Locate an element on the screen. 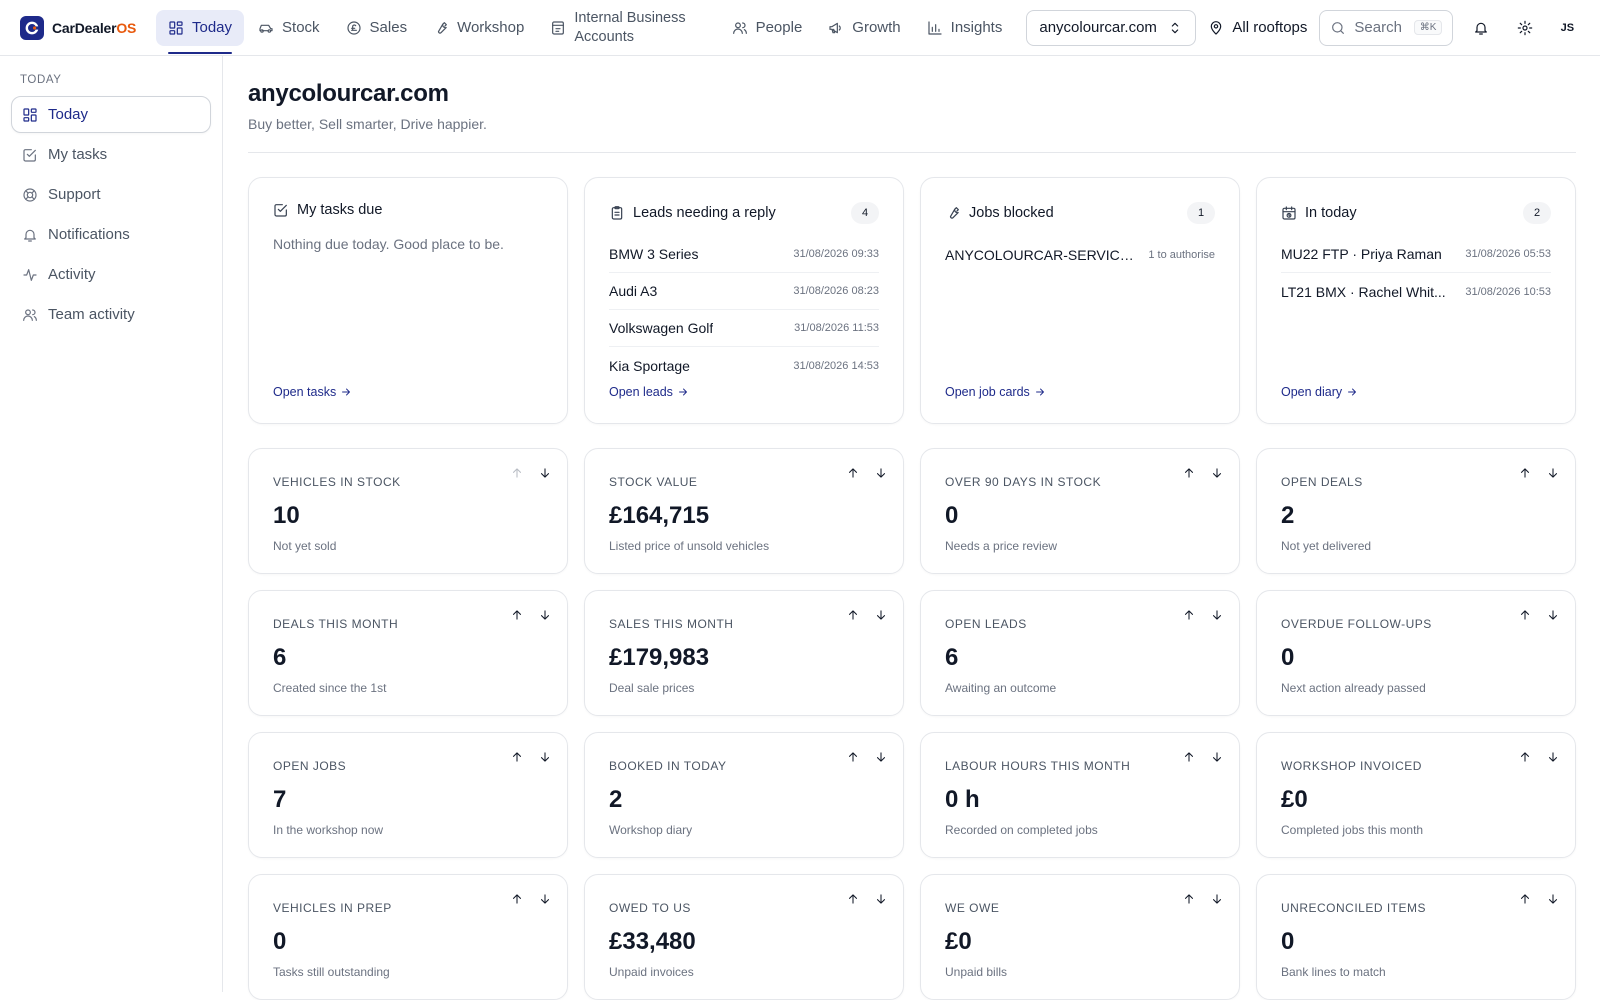 The image size is (1600, 1000). list-item: Kia Sportage 31/08/2026 14:53 is located at coordinates (744, 365).